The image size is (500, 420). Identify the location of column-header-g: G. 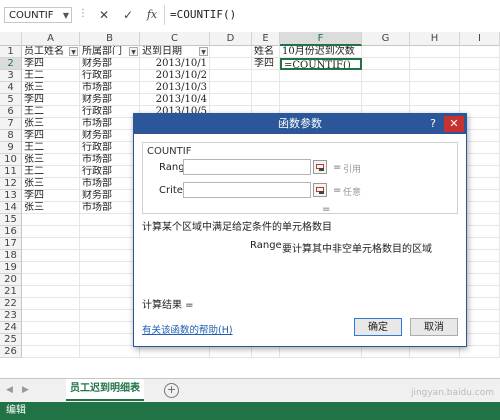
(386, 39).